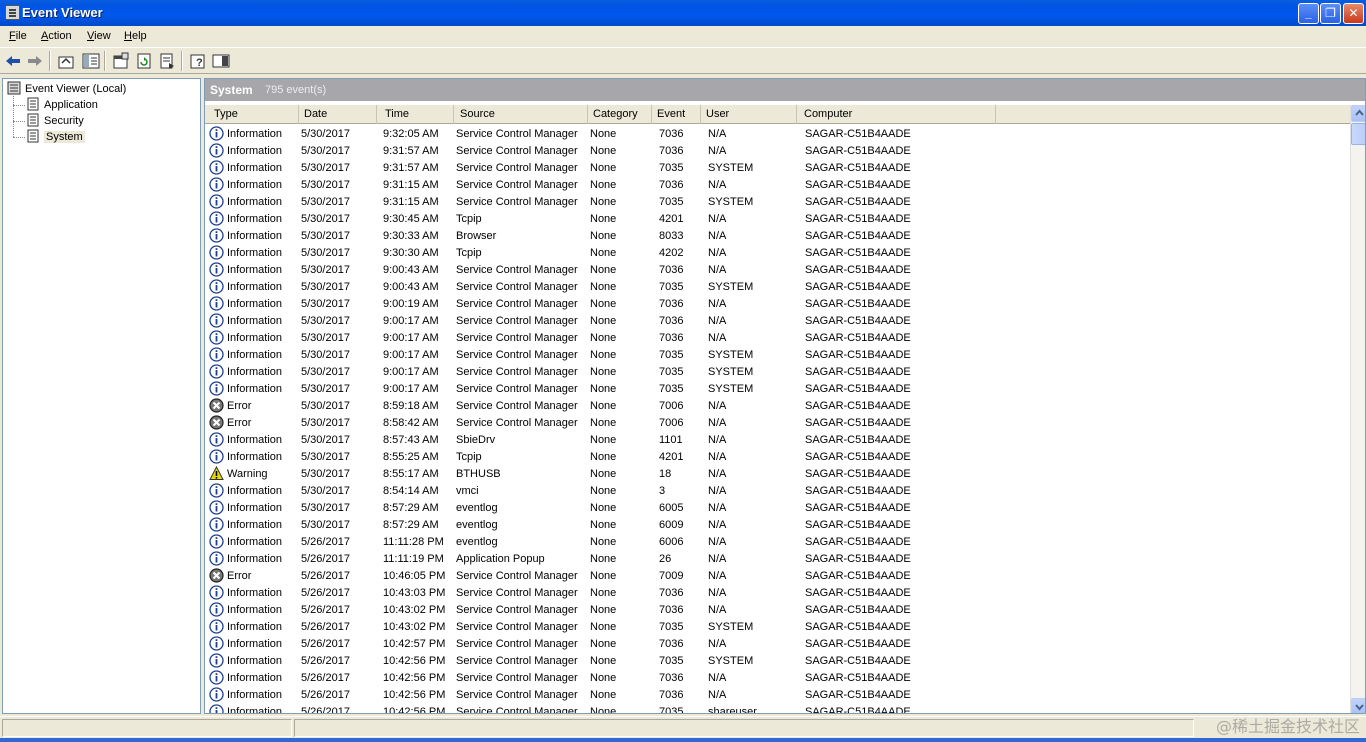 The image size is (1366, 742). What do you see at coordinates (221, 61) in the screenshot?
I see `show-hide-action-pane-icon` at bounding box center [221, 61].